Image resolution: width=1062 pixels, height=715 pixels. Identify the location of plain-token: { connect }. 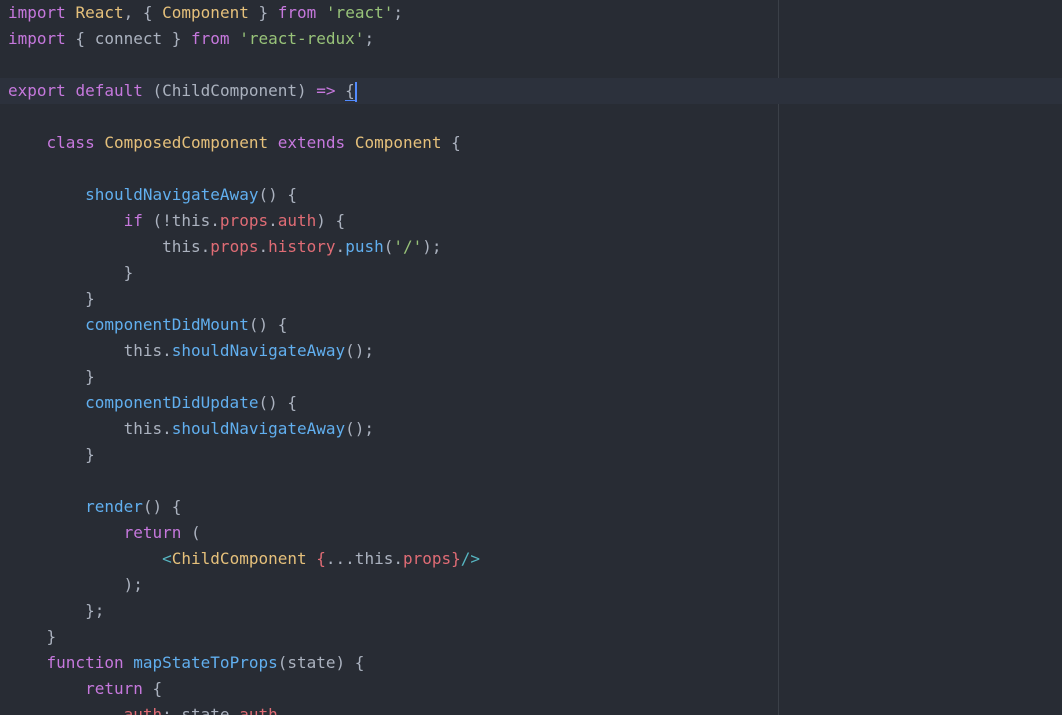
(128, 38).